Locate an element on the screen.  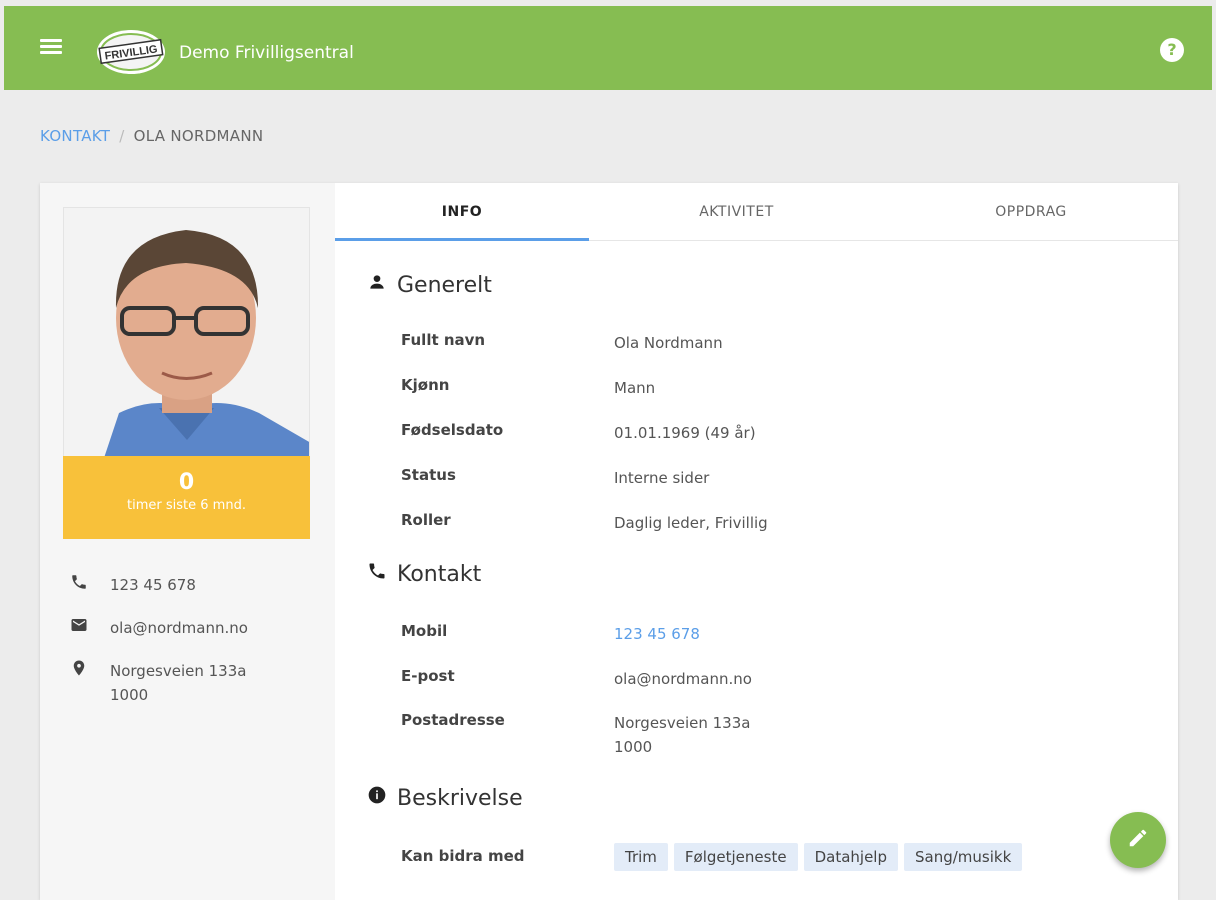
sidebar-address-line1: Norgesveien 133a is located at coordinates (178, 671).